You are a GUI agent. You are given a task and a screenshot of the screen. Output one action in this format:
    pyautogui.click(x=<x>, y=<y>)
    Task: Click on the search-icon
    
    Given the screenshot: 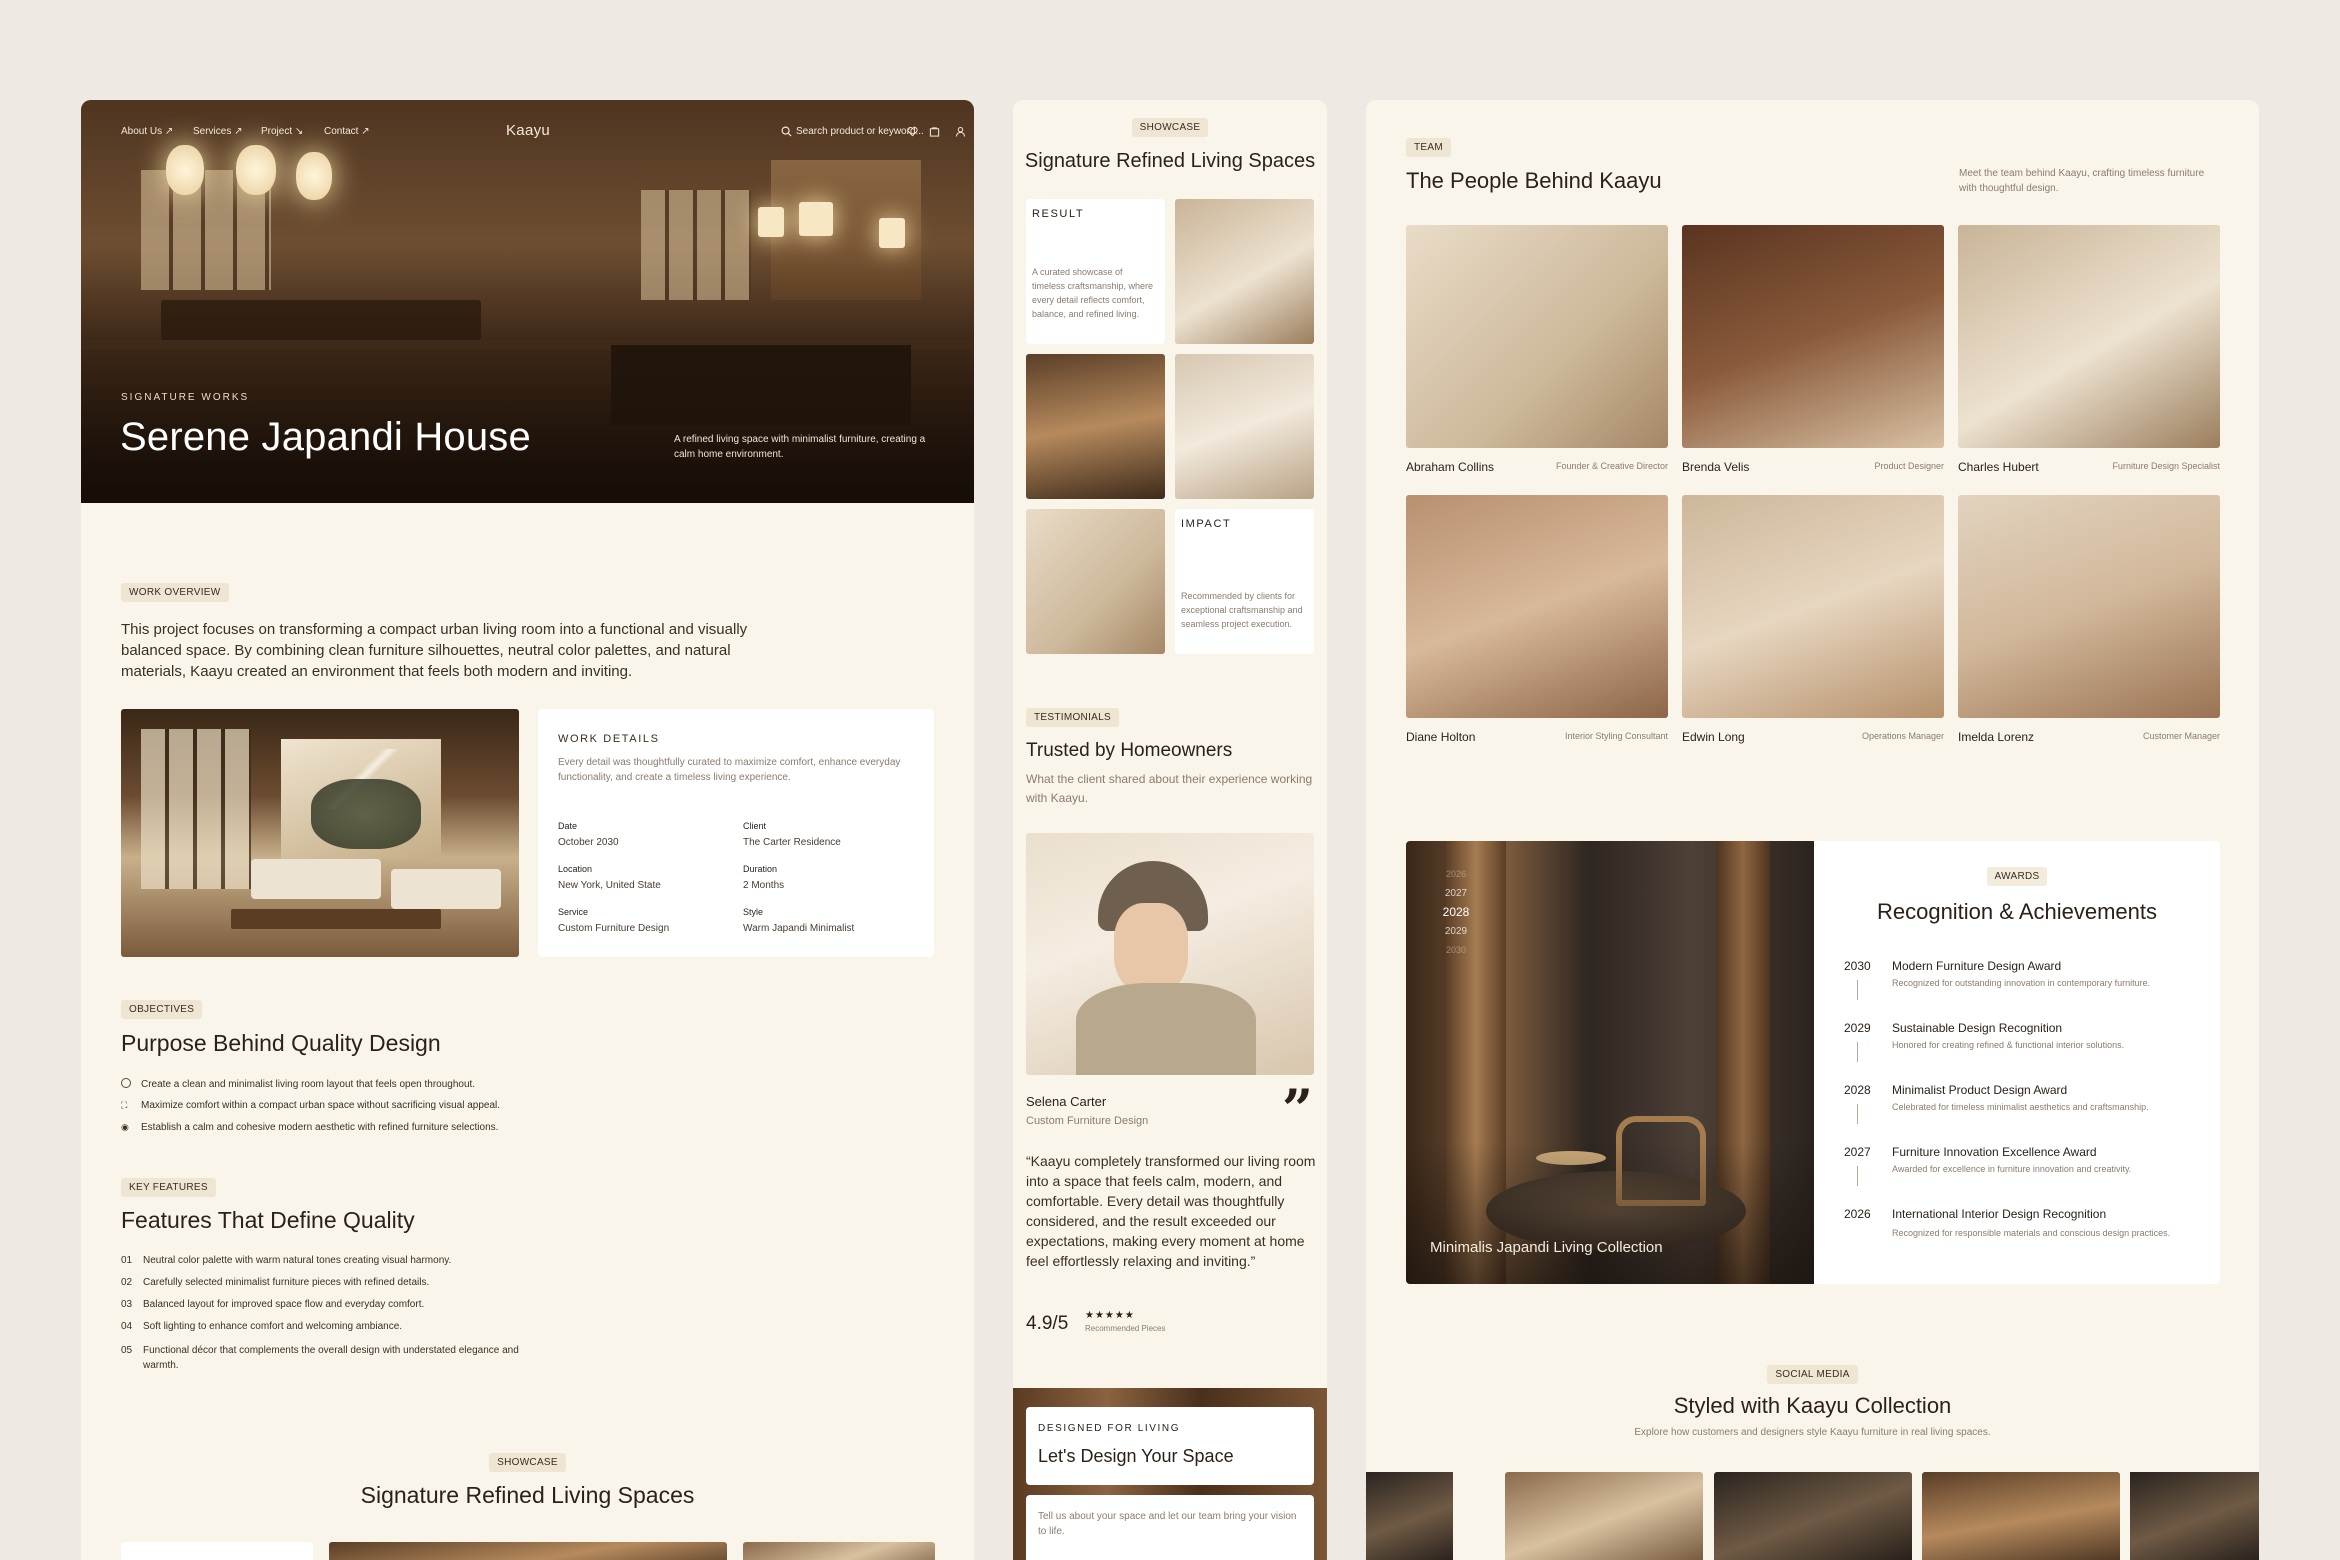 What is the action you would take?
    pyautogui.click(x=786, y=131)
    